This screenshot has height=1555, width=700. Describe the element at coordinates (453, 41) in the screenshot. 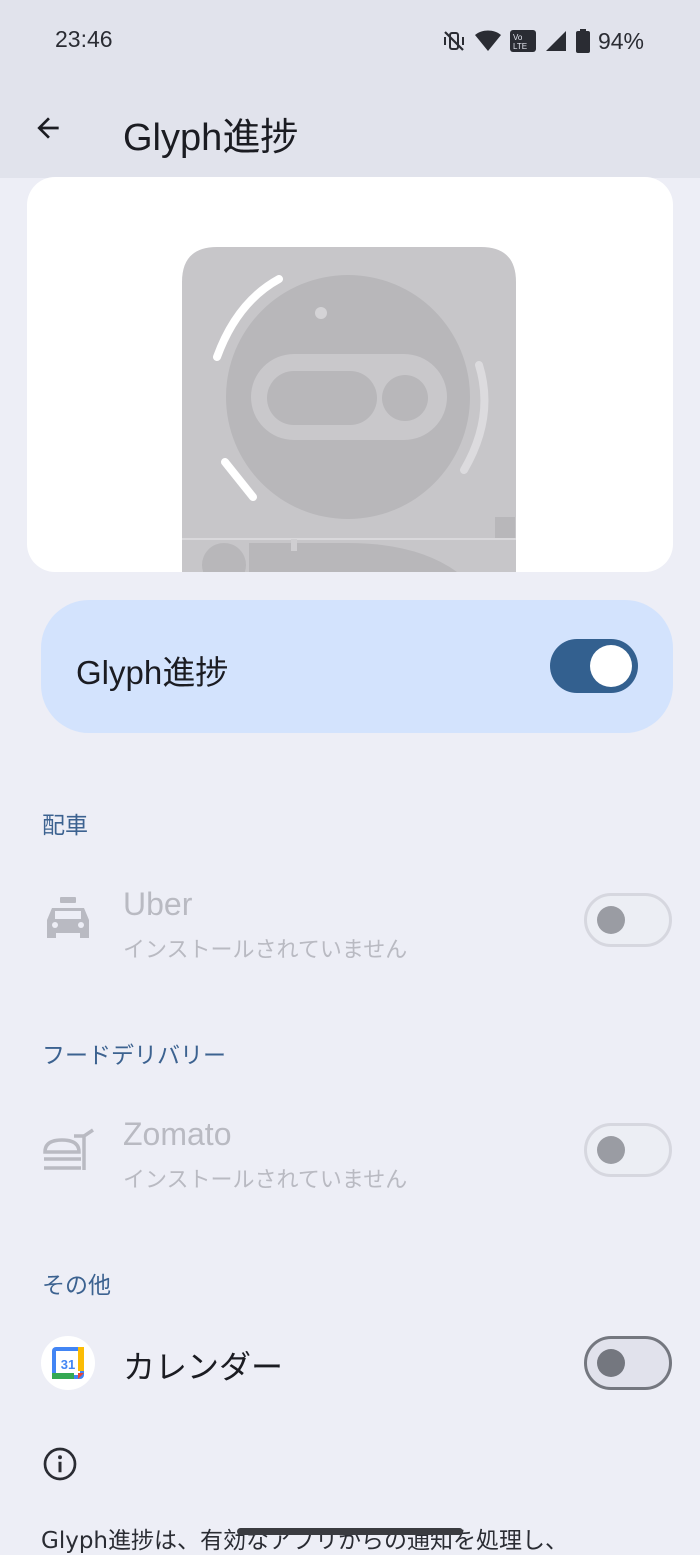

I see `mute-vibrate-icon` at that location.